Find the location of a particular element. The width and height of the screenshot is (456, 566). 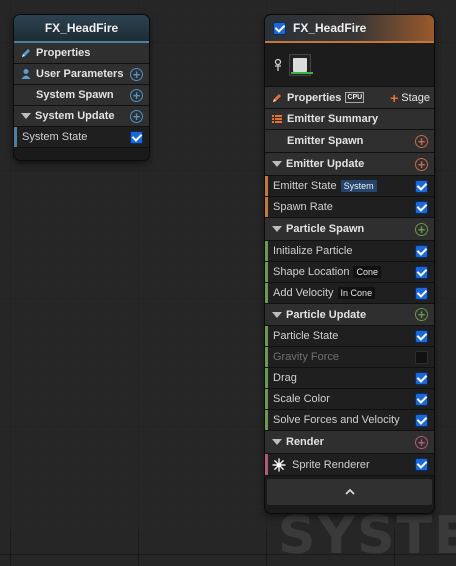

emitter-spawn-row: Emitter Spawn + is located at coordinates (349, 141).